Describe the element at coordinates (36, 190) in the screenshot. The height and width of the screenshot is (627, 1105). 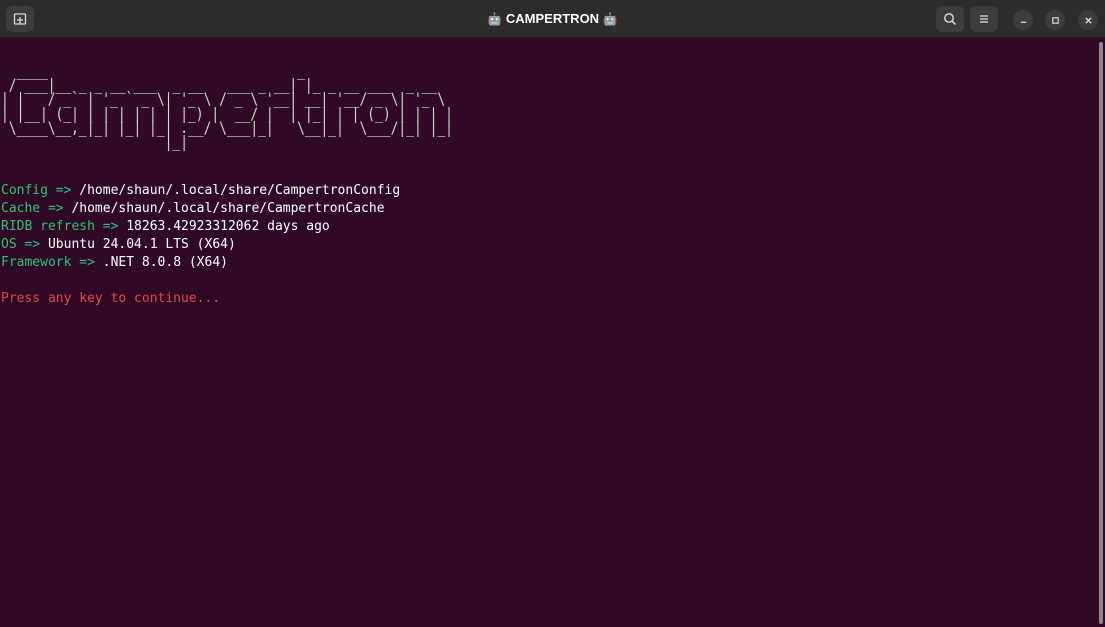
I see `info-key: Config =>` at that location.